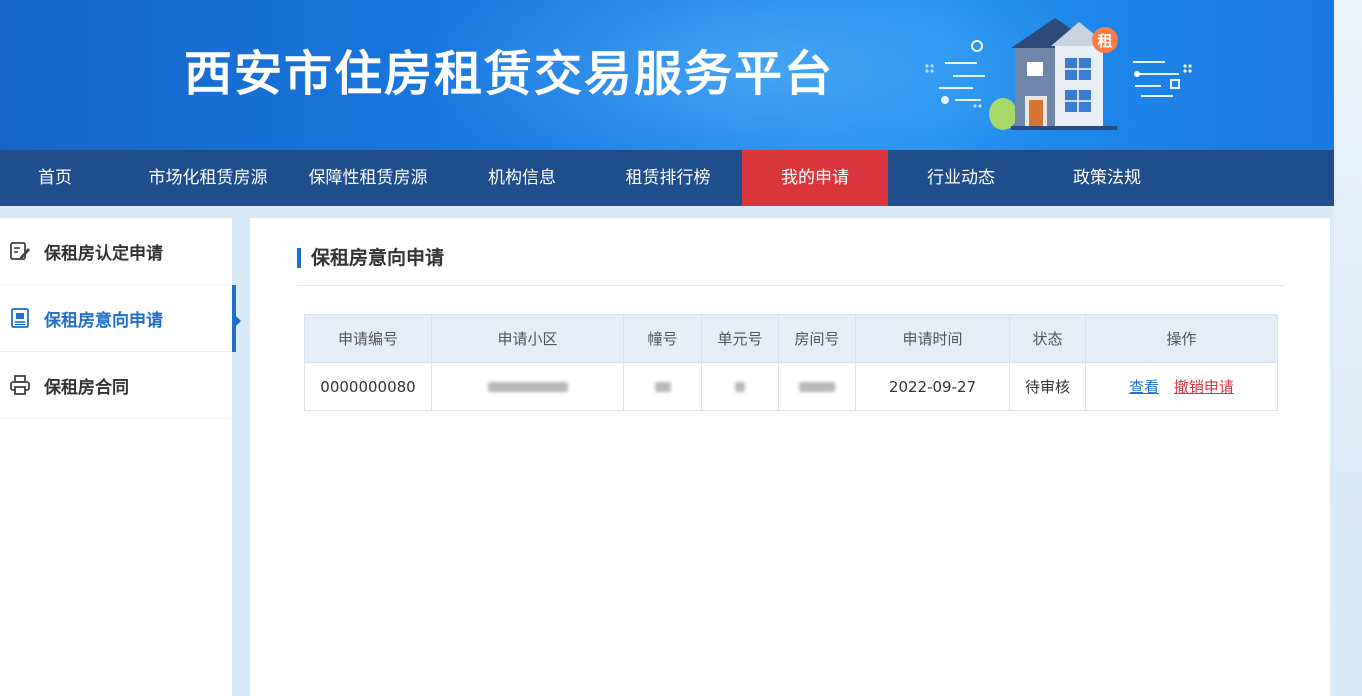  Describe the element at coordinates (932, 338) in the screenshot. I see `col-header-application-time: 申请时间` at that location.